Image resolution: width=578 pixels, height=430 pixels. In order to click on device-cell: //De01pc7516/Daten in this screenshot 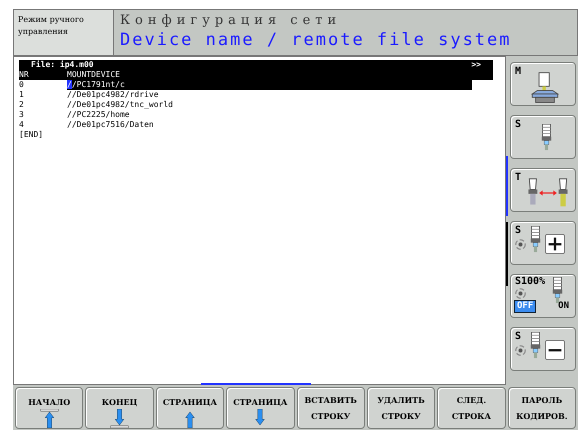, I will do `click(110, 125)`.